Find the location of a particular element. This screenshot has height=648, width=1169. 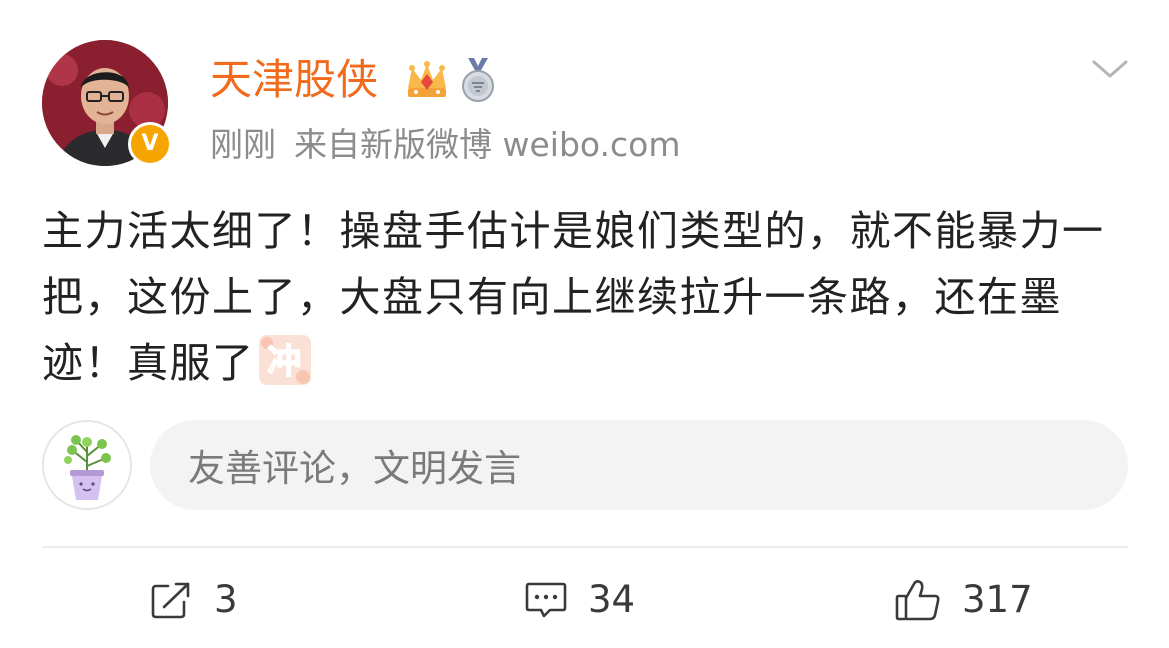

comment-input-placeholder: 友善评论，文明发言 is located at coordinates (354, 468).